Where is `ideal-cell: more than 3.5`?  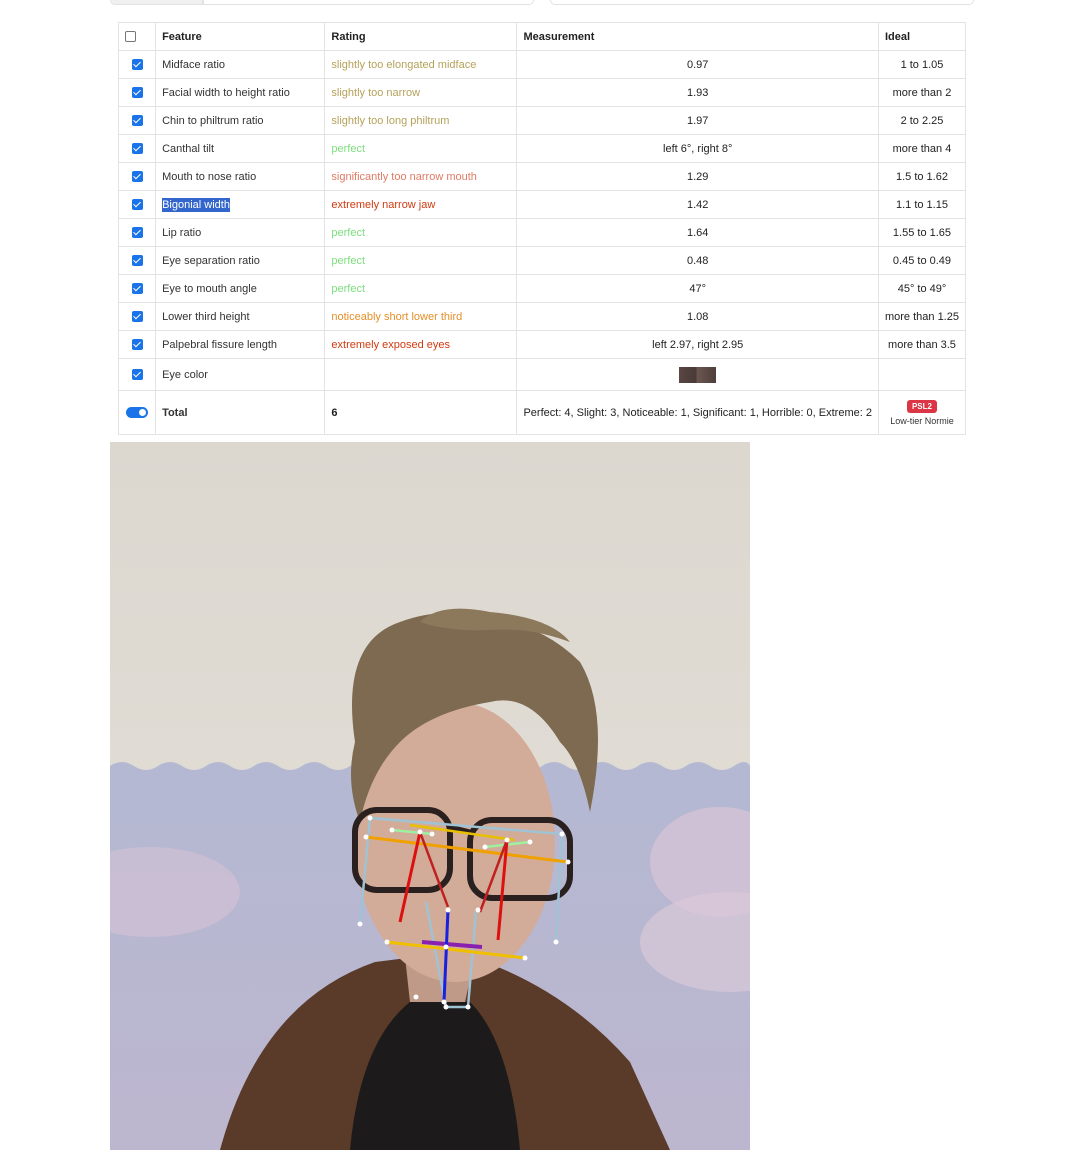
ideal-cell: more than 3.5 is located at coordinates (922, 344).